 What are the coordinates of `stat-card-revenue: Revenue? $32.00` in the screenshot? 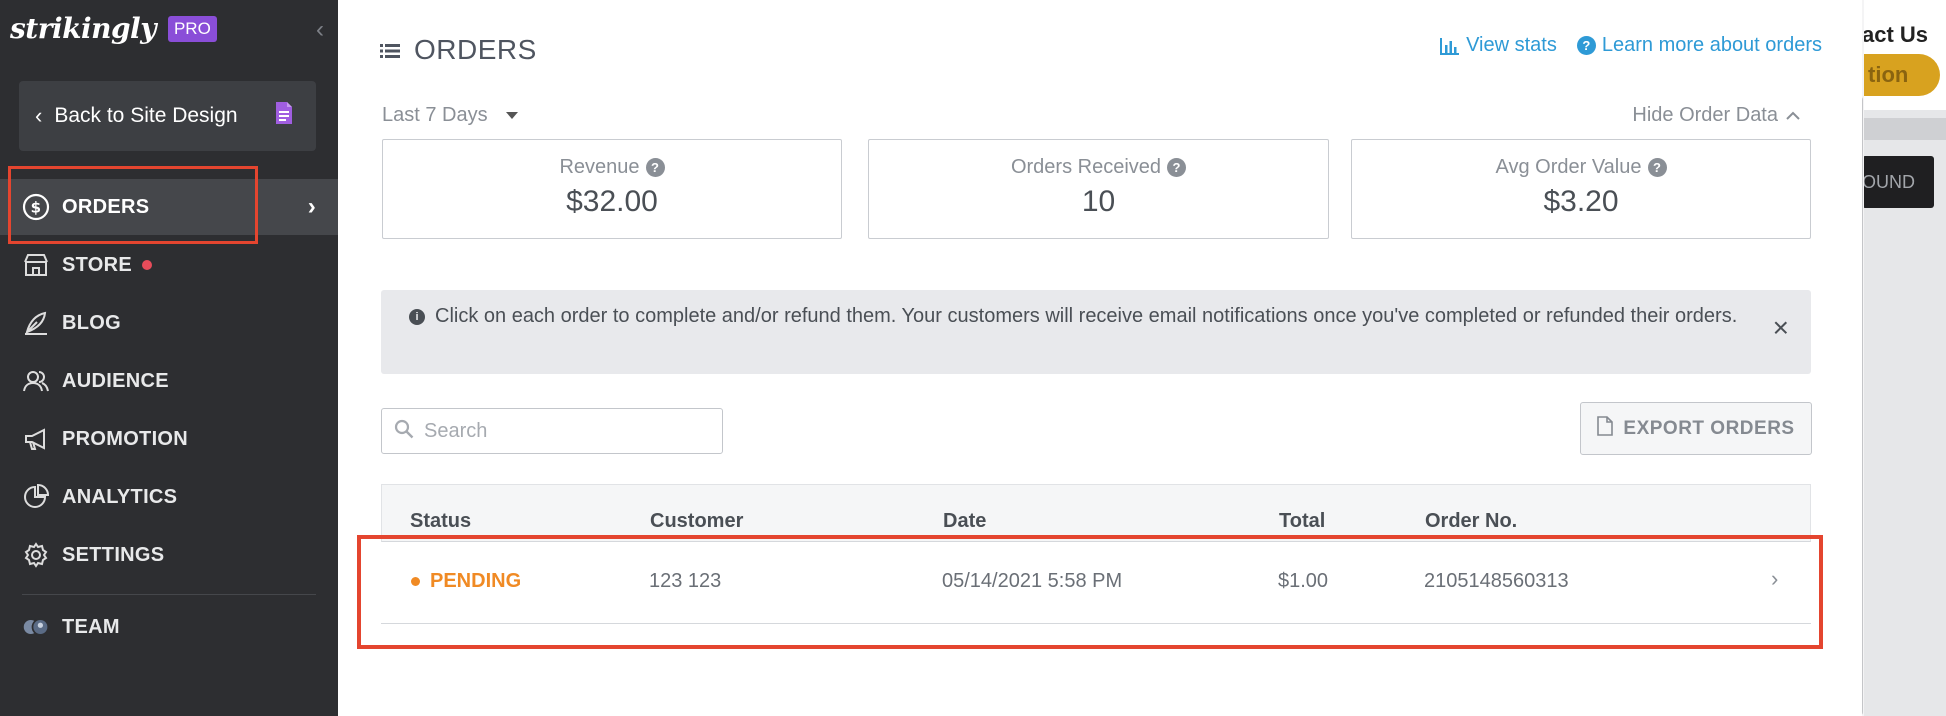 It's located at (612, 189).